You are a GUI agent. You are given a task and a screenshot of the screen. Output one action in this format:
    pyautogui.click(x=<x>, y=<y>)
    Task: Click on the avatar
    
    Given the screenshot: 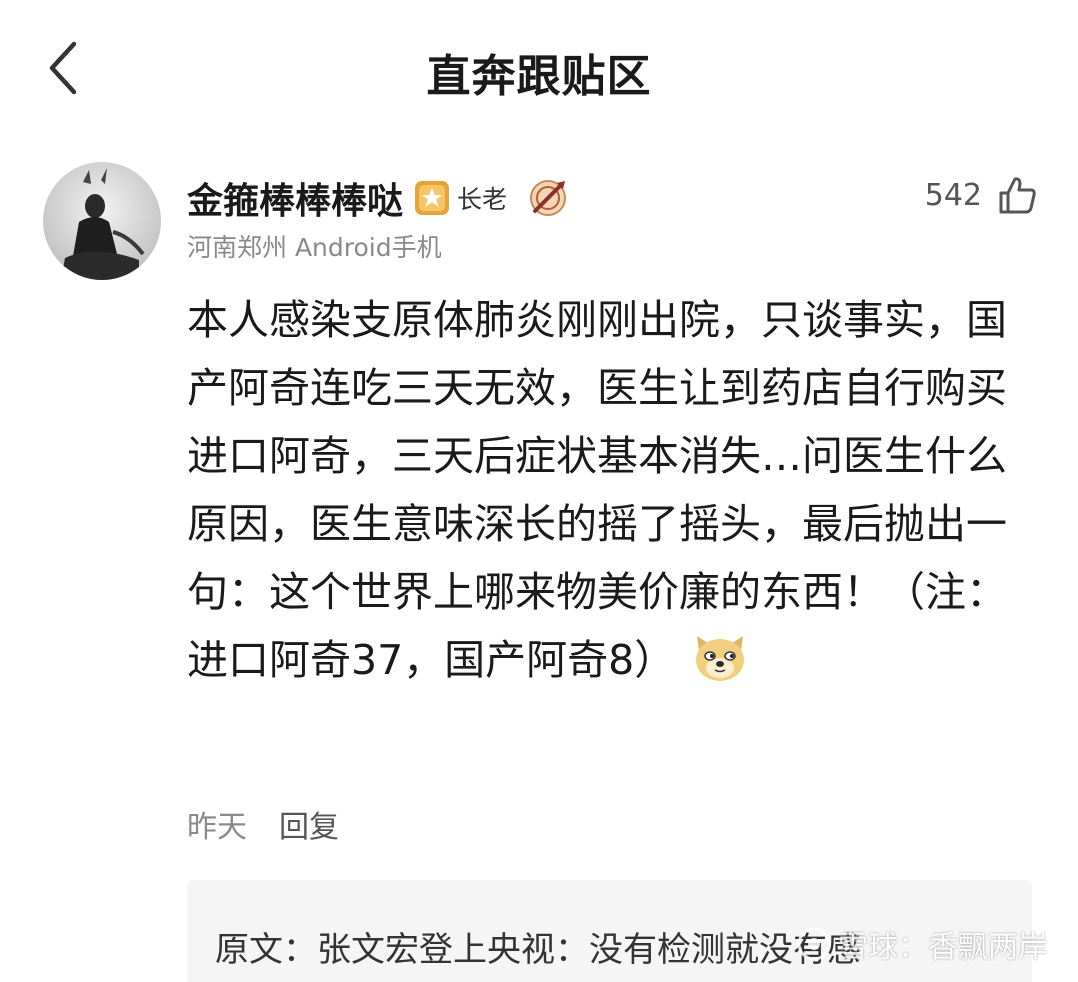 What is the action you would take?
    pyautogui.click(x=102, y=221)
    